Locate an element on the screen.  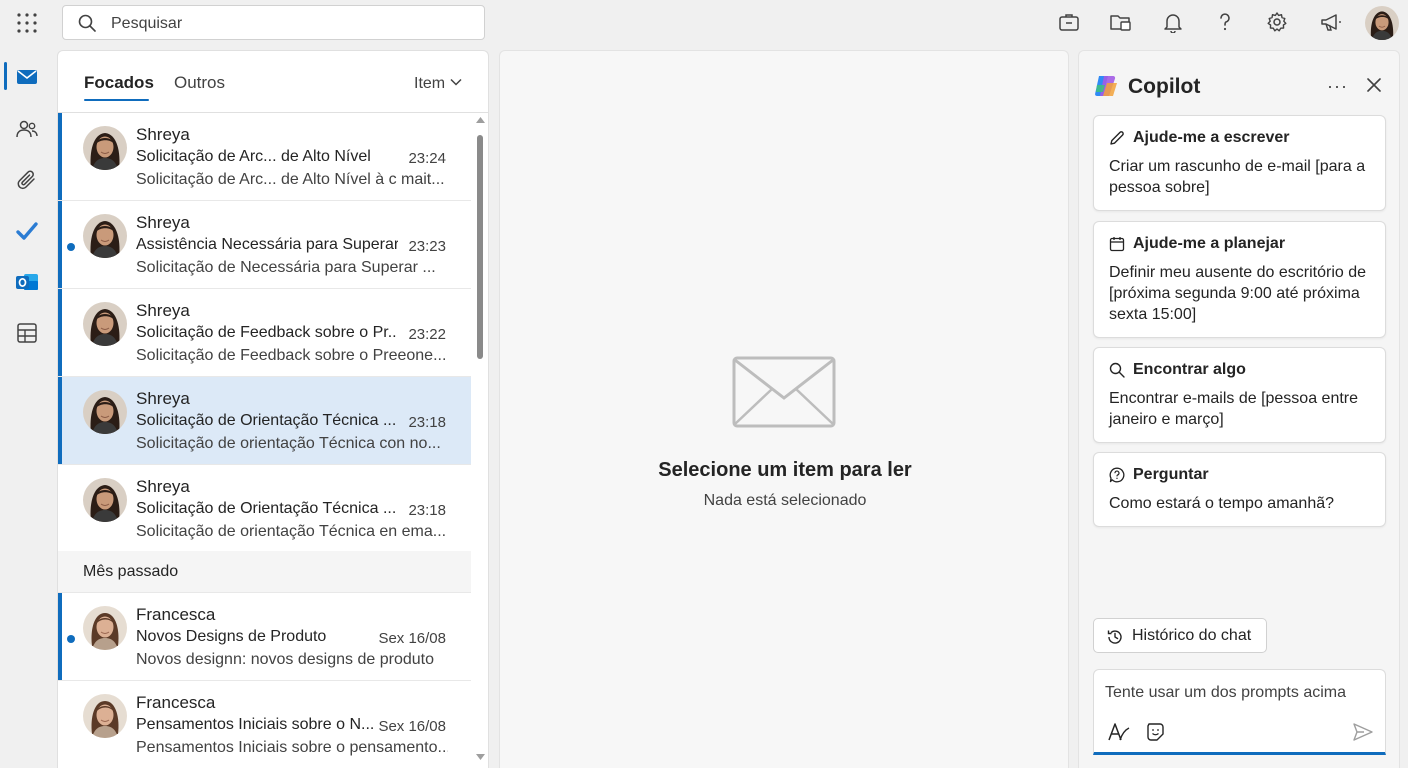
mail-time: 23:22 is located at coordinates (427, 334).